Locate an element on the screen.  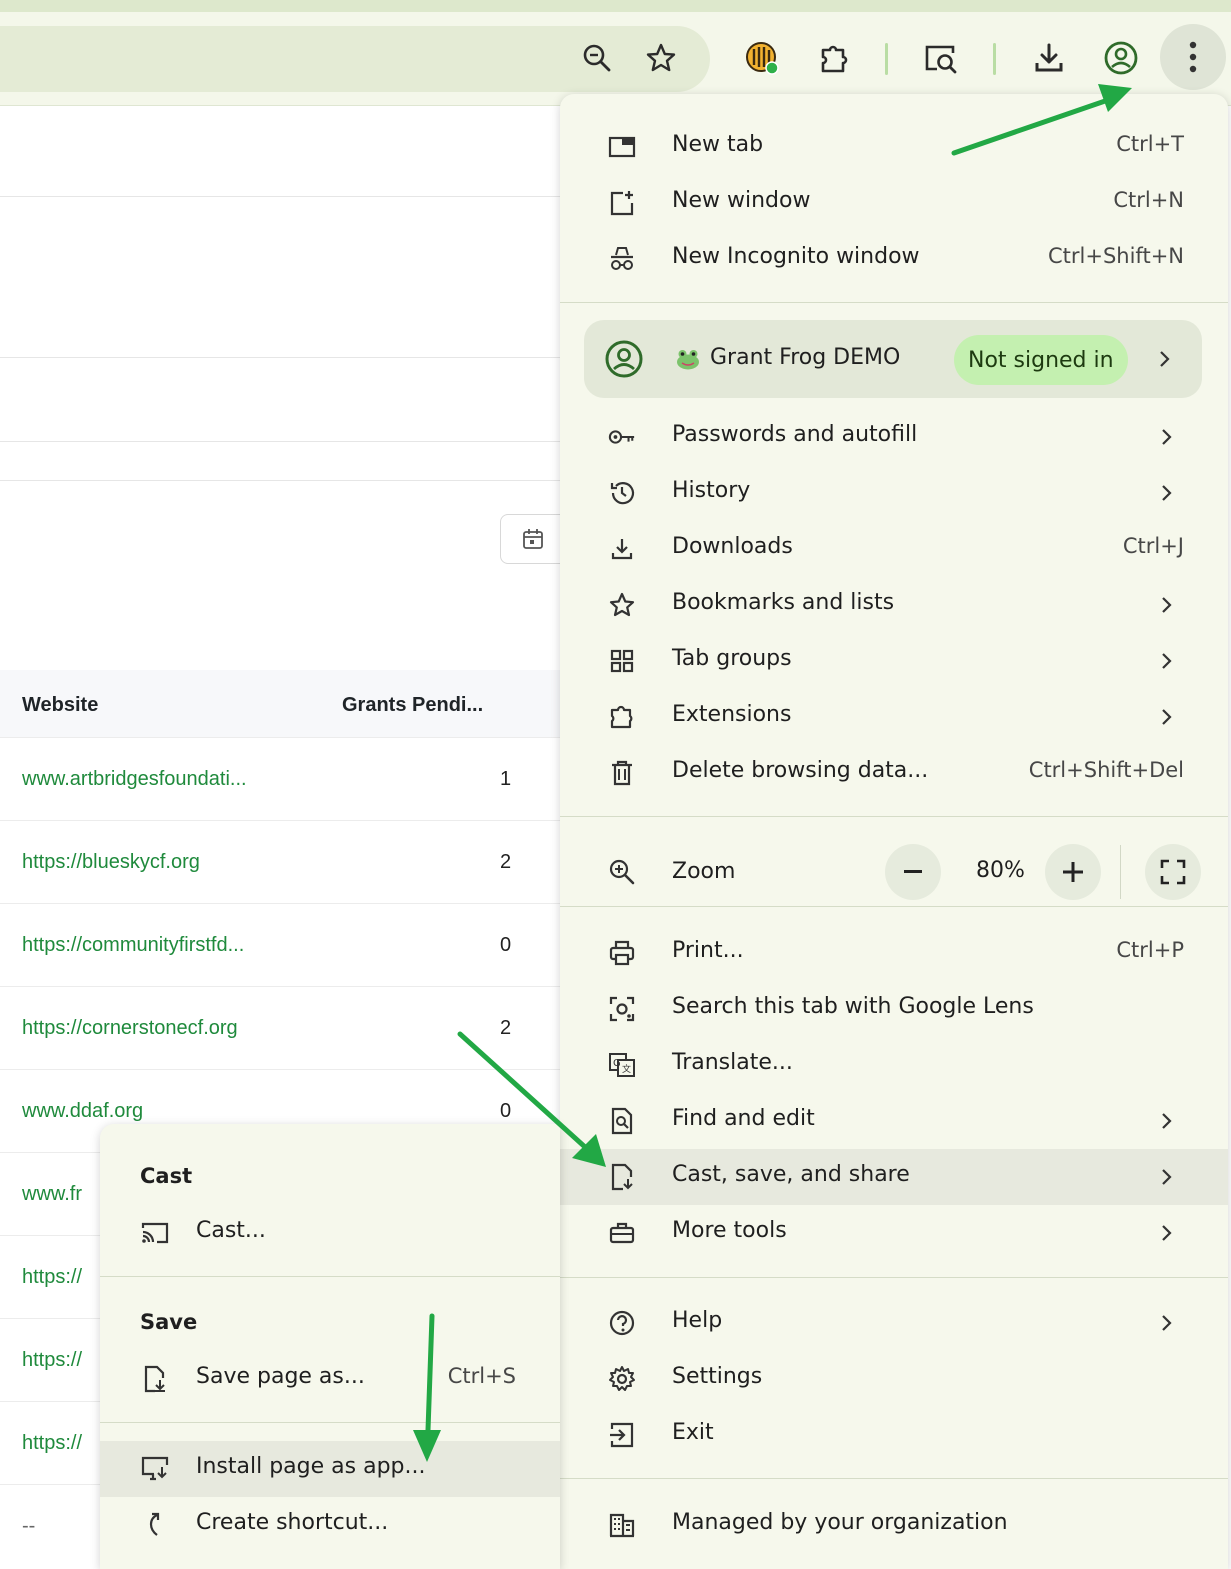
submenu-item-save-page: Save page as... Ctrl+S is located at coordinates (330, 1379).